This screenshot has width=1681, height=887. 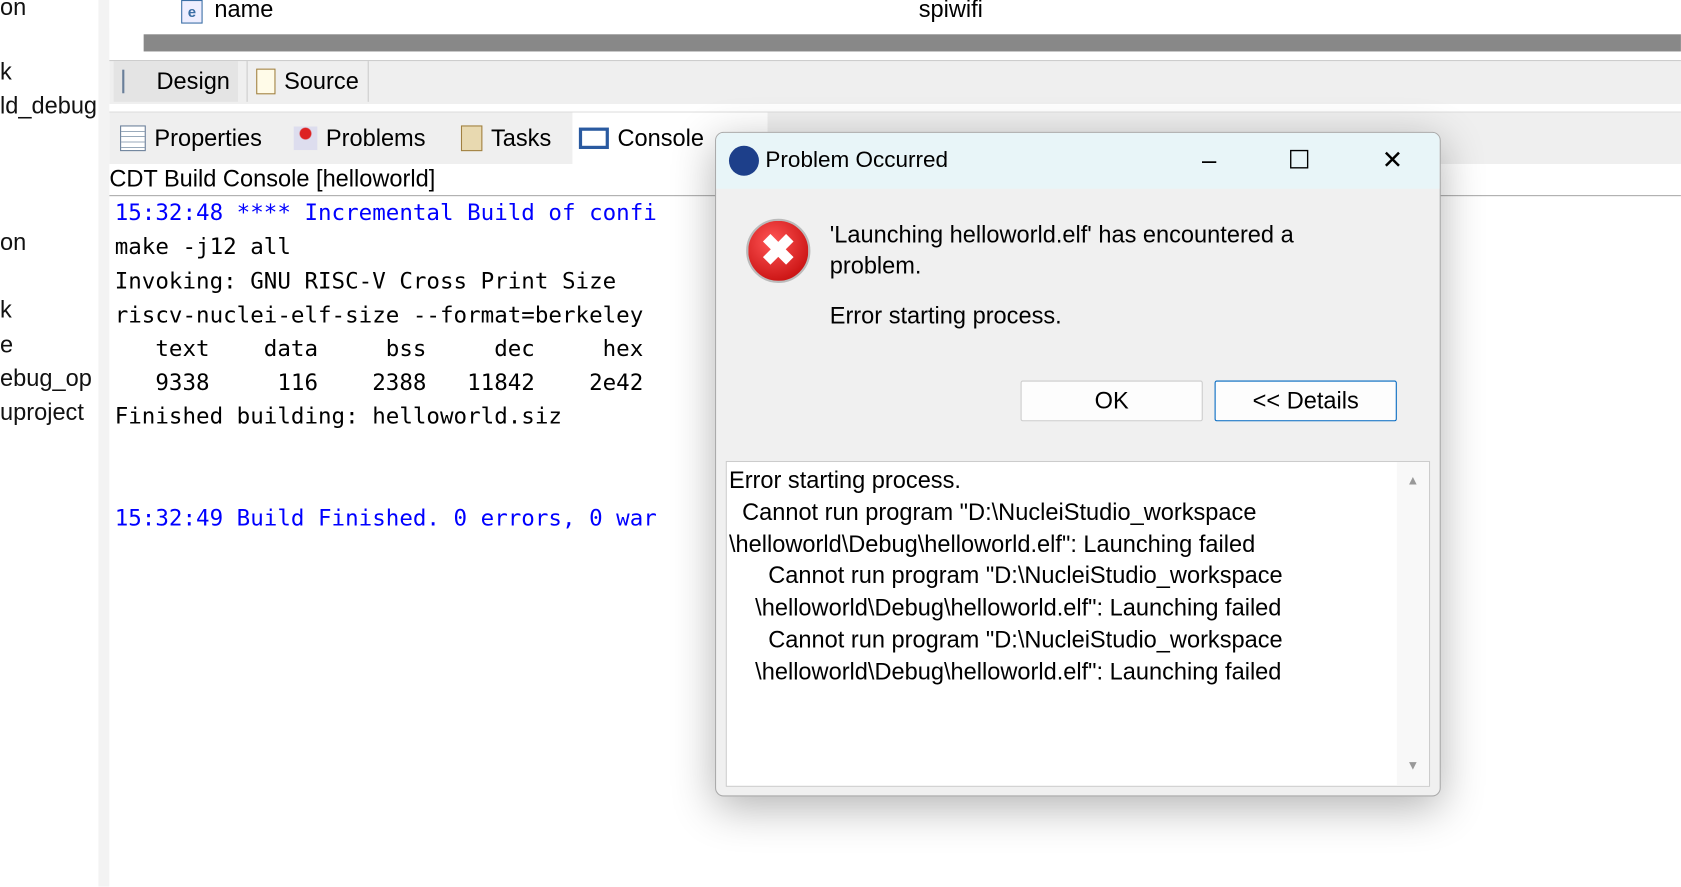 I want to click on sash, so click(x=104, y=443).